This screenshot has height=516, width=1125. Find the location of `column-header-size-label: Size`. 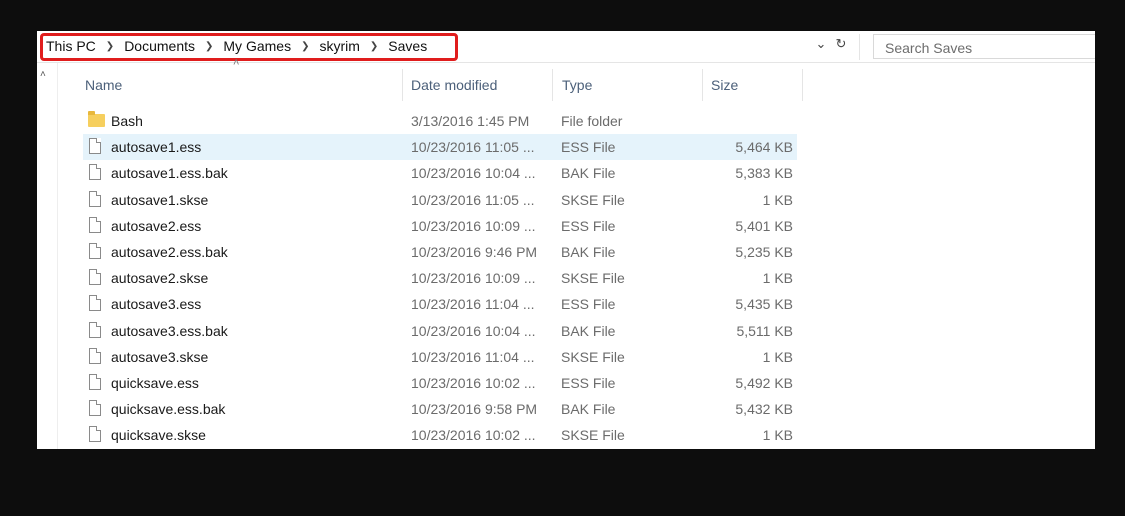

column-header-size-label: Size is located at coordinates (725, 85).